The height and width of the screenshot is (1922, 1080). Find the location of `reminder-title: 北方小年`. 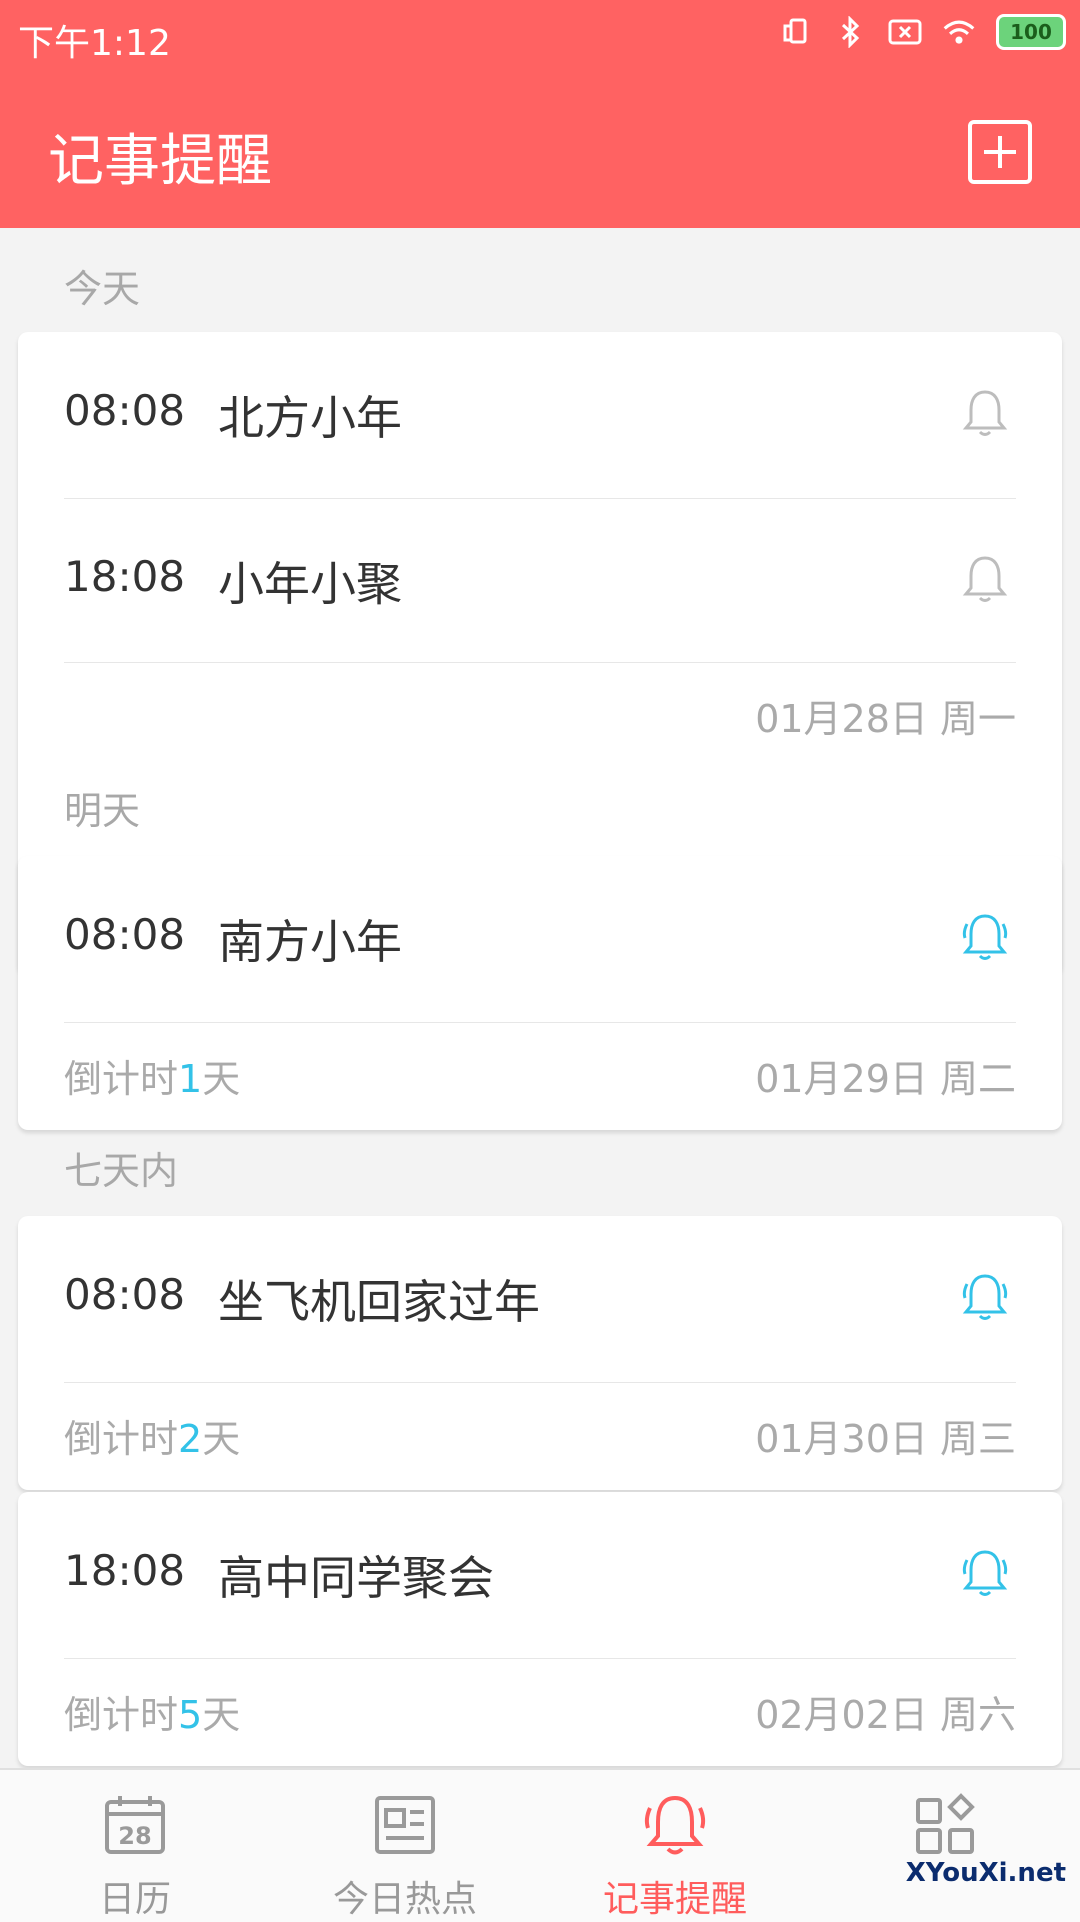

reminder-title: 北方小年 is located at coordinates (310, 418).